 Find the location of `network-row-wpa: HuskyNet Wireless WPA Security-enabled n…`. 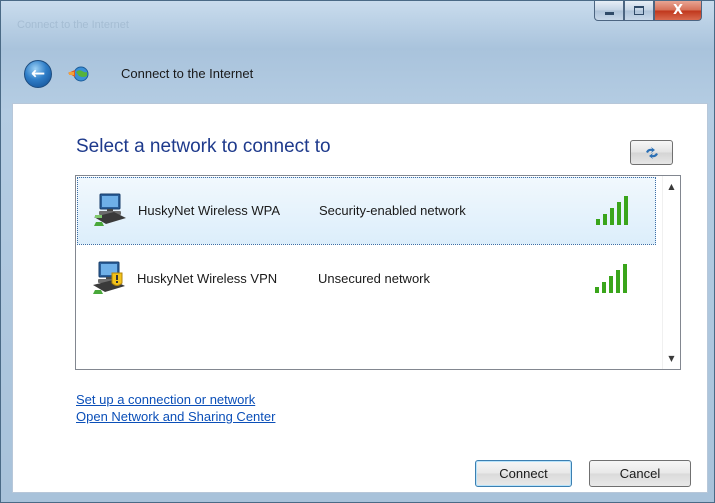

network-row-wpa: HuskyNet Wireless WPA Security-enabled n… is located at coordinates (366, 211).